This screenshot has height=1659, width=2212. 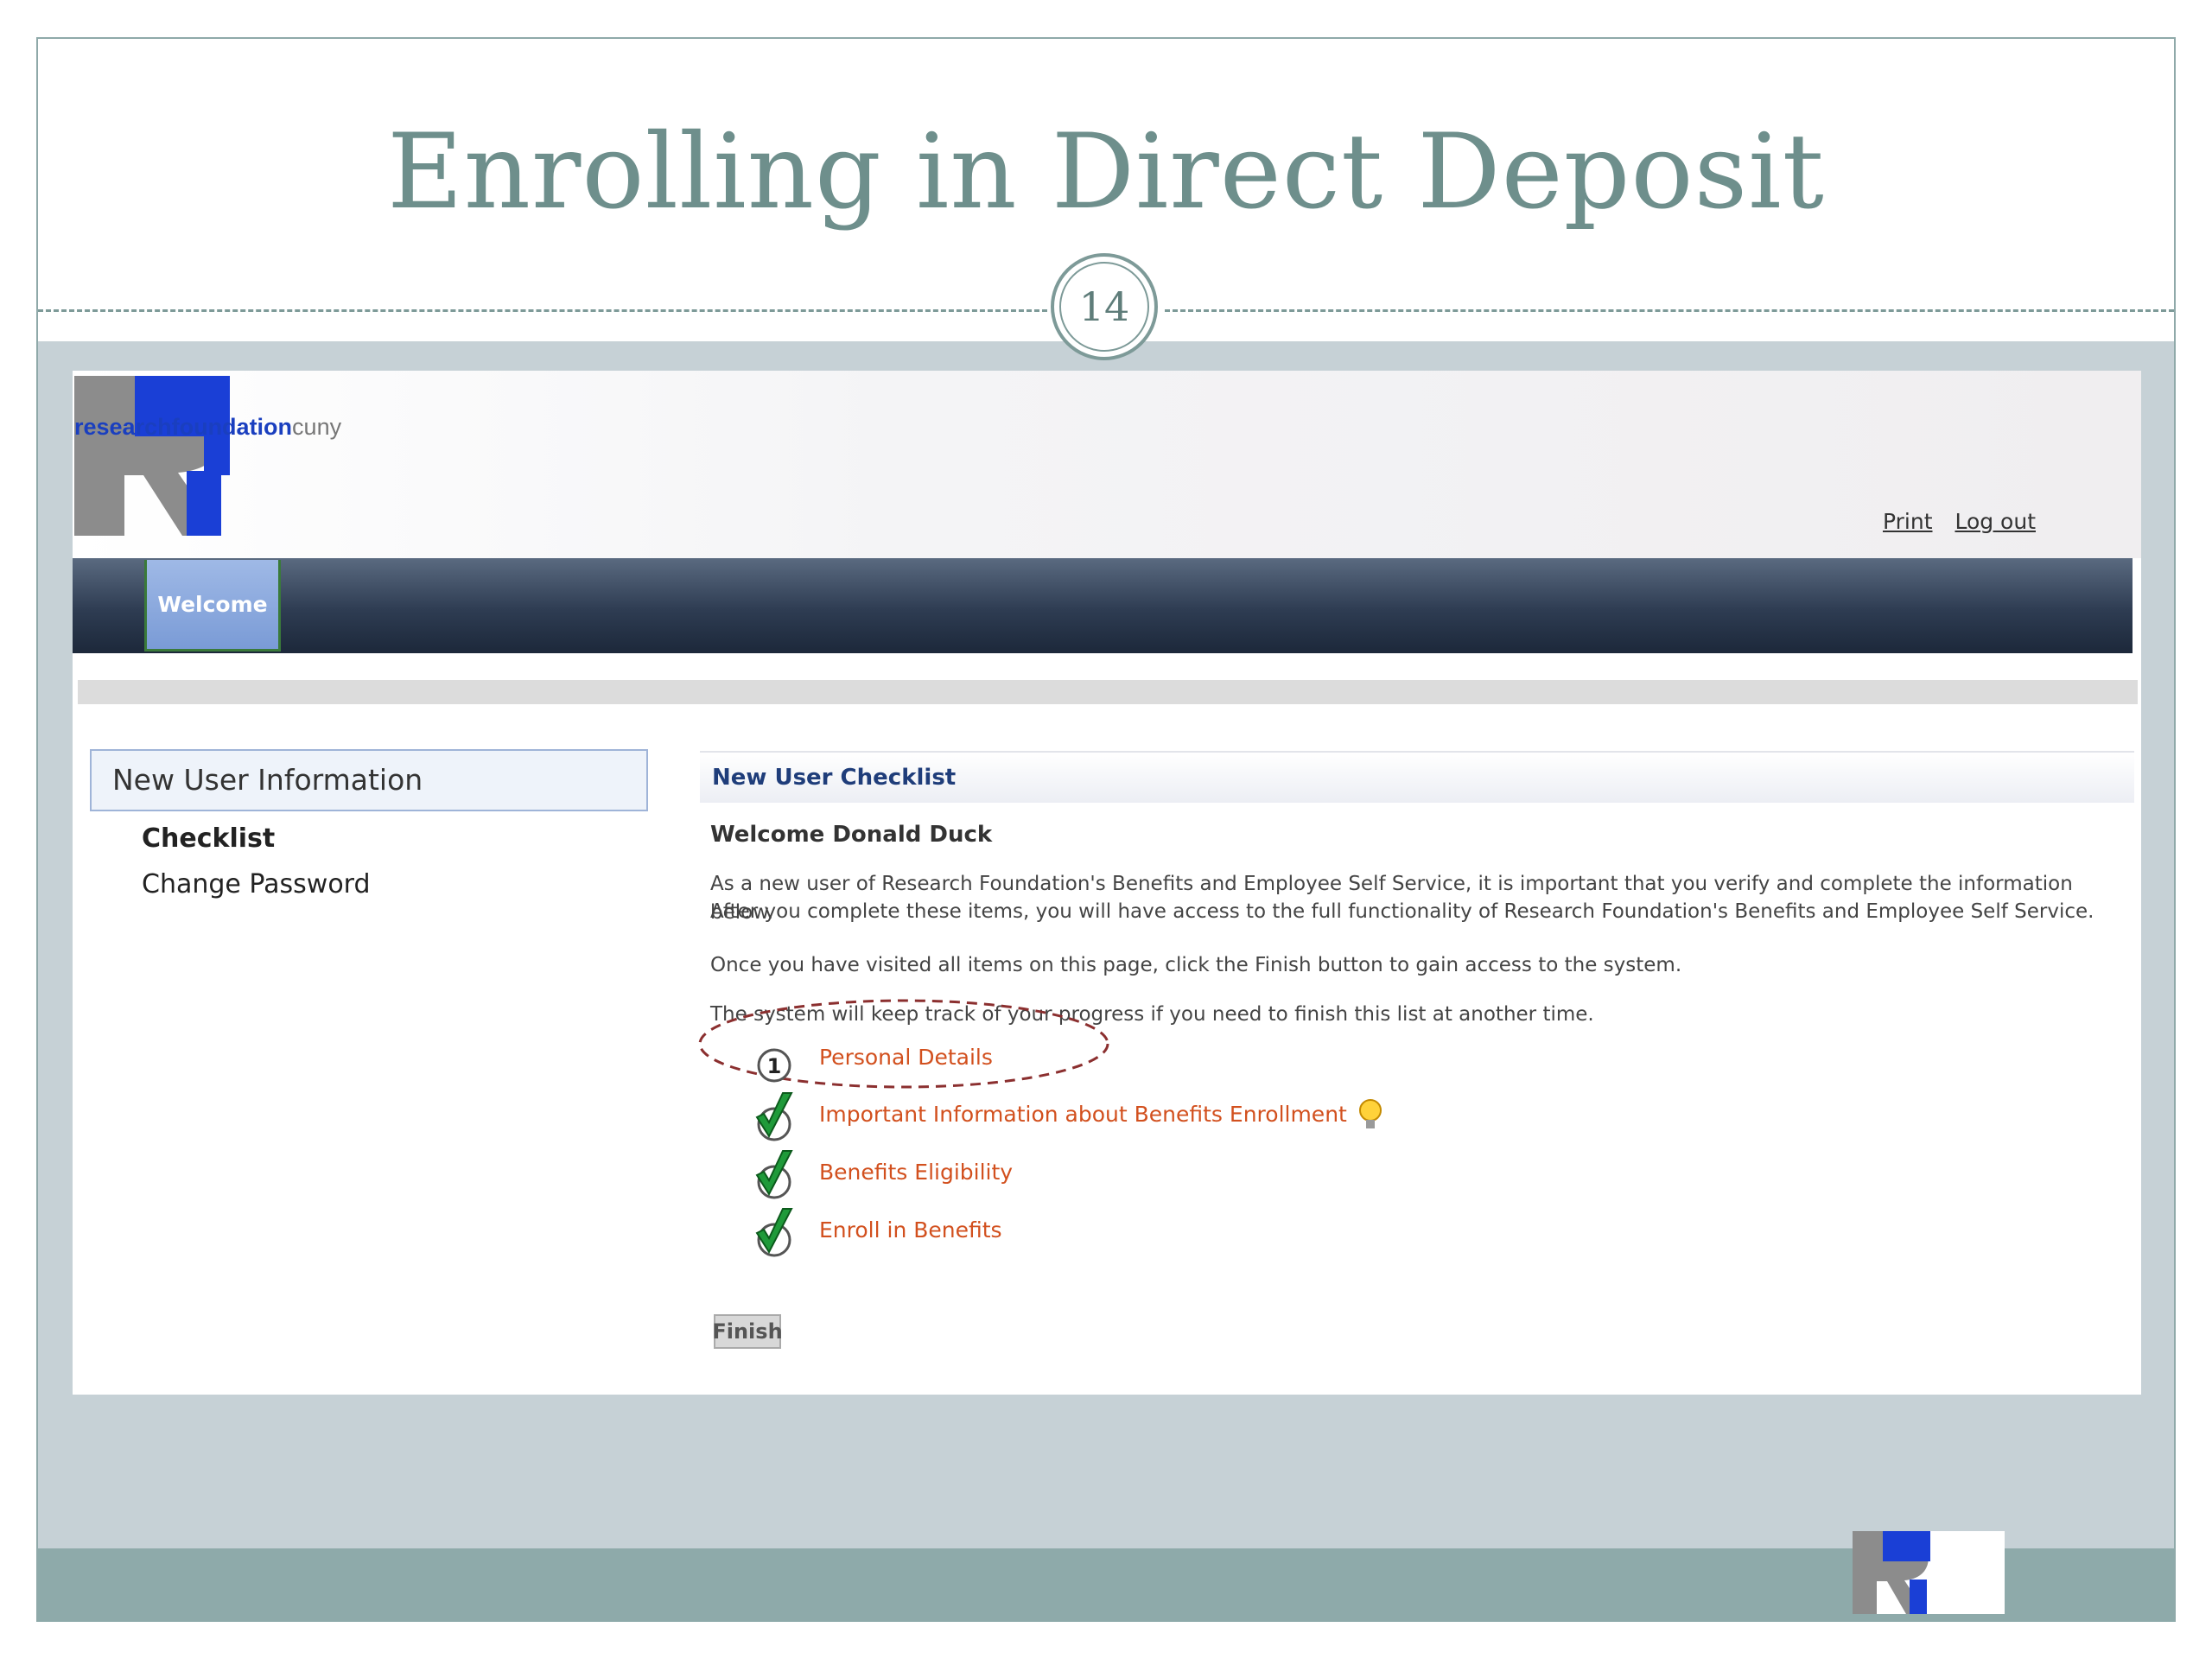 I want to click on print-link: Print, so click(x=1908, y=521).